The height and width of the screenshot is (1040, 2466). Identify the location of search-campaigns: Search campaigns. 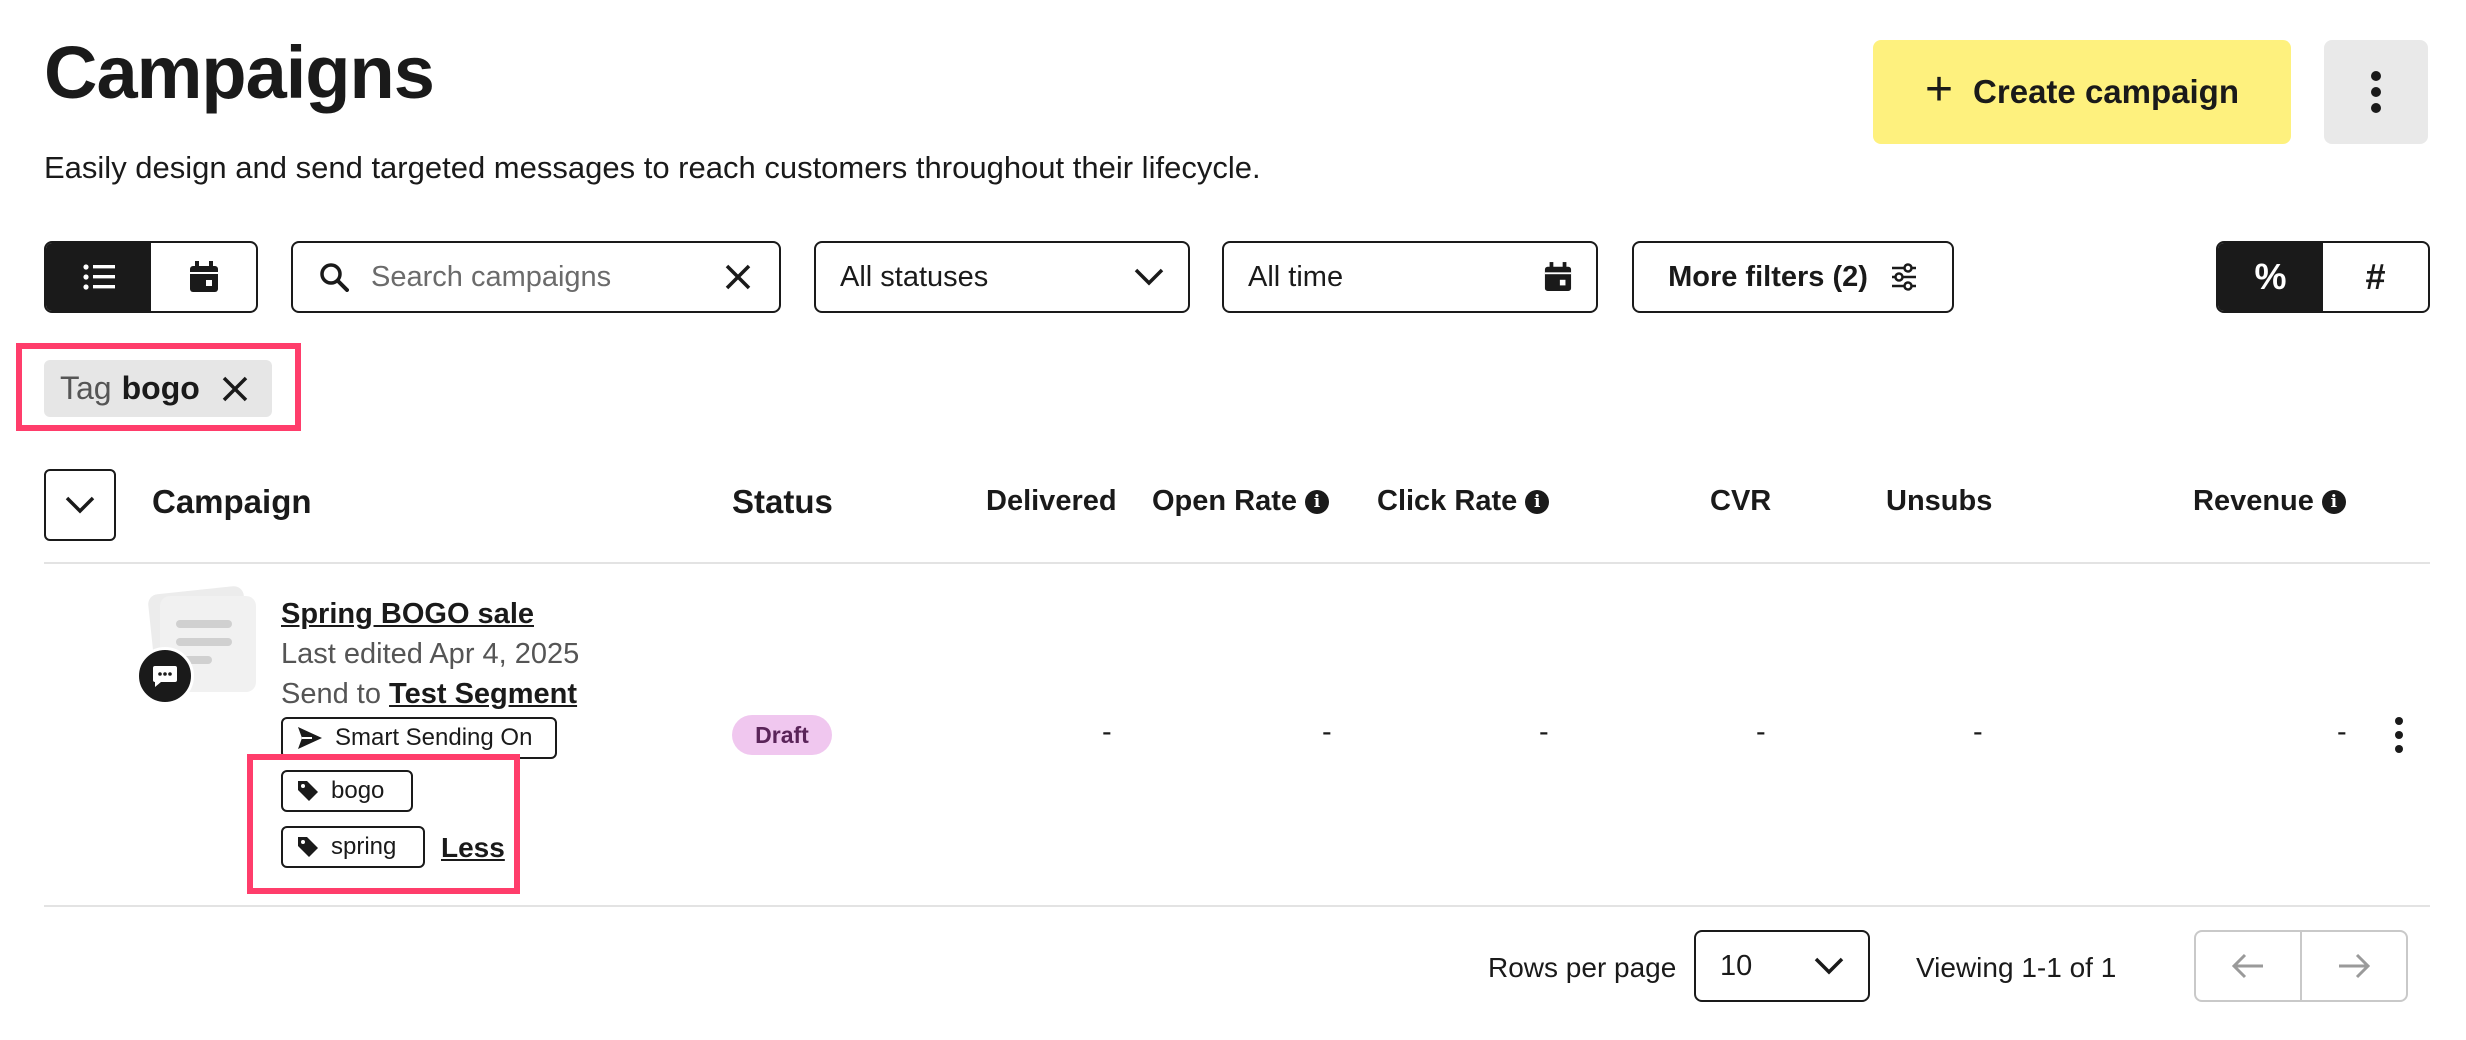
(536, 277).